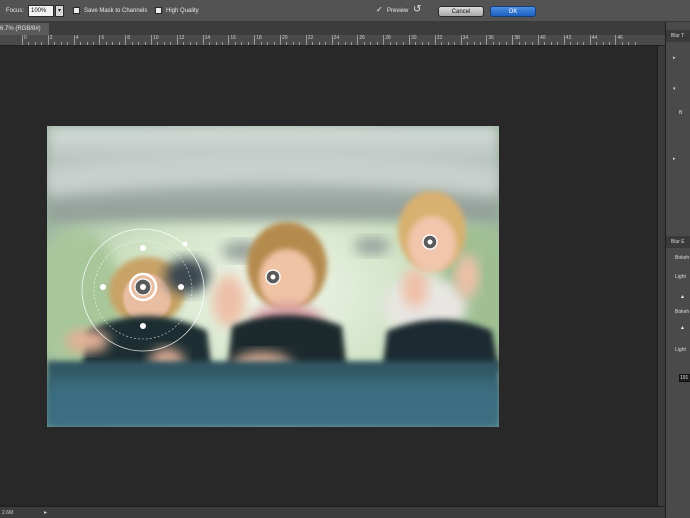  Describe the element at coordinates (41, 11) in the screenshot. I see `focus-input: 100%` at that location.